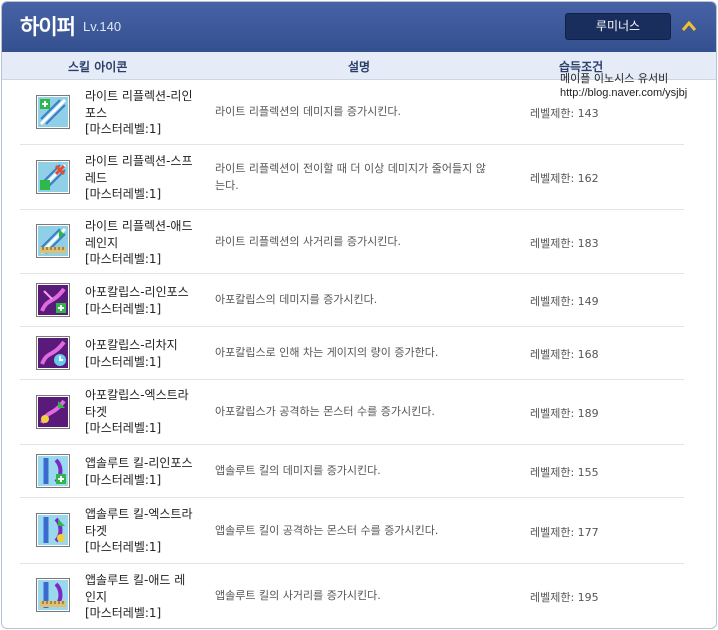 Image resolution: width=718 pixels, height=630 pixels. What do you see at coordinates (359, 27) in the screenshot?
I see `panel-header: 하이퍼 Lv.140 루미너스` at bounding box center [359, 27].